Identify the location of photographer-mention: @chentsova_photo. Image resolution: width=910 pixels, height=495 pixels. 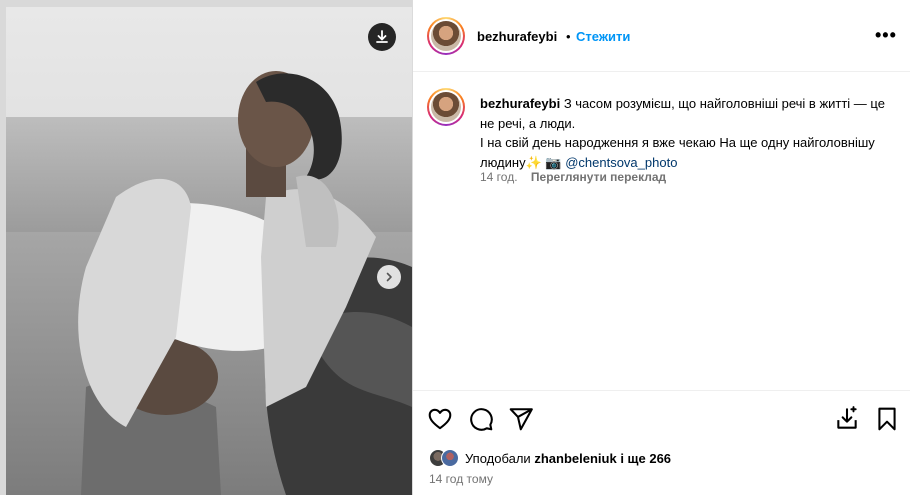
(621, 162).